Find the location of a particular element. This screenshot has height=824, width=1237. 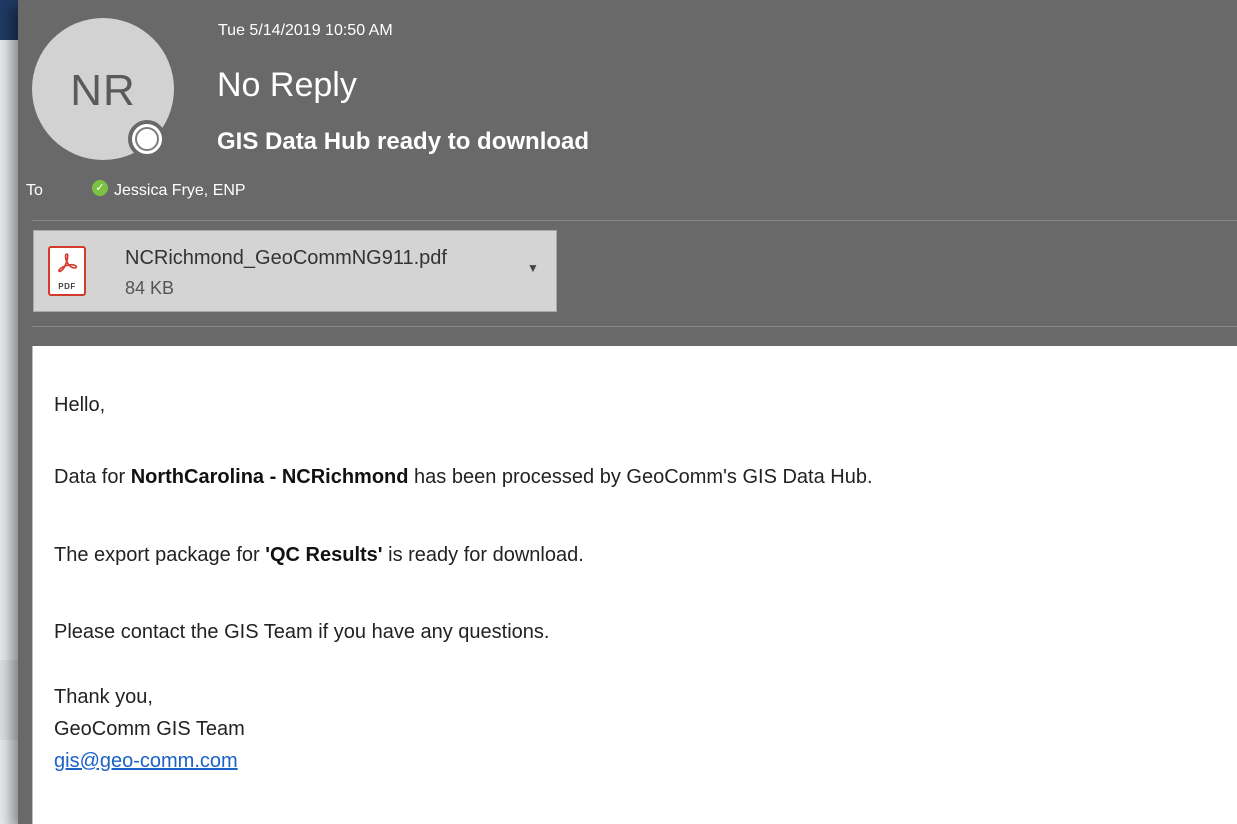

greeting-text: Hello, is located at coordinates (80, 405).